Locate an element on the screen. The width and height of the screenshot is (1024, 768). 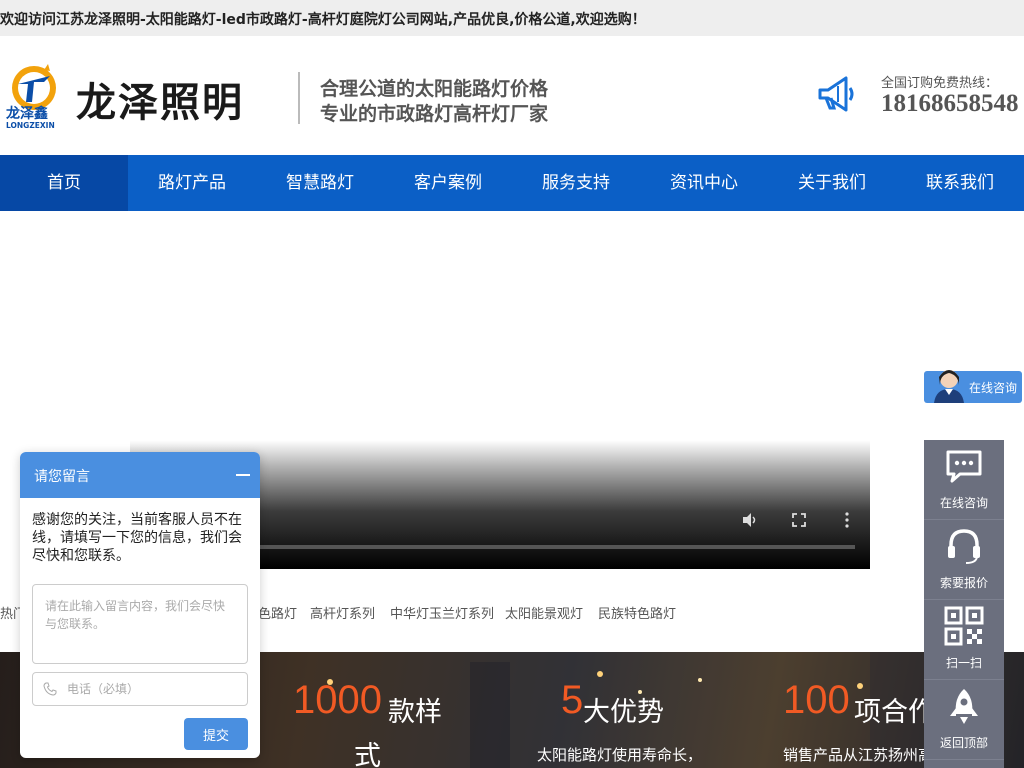
phone-field is located at coordinates (140, 689).